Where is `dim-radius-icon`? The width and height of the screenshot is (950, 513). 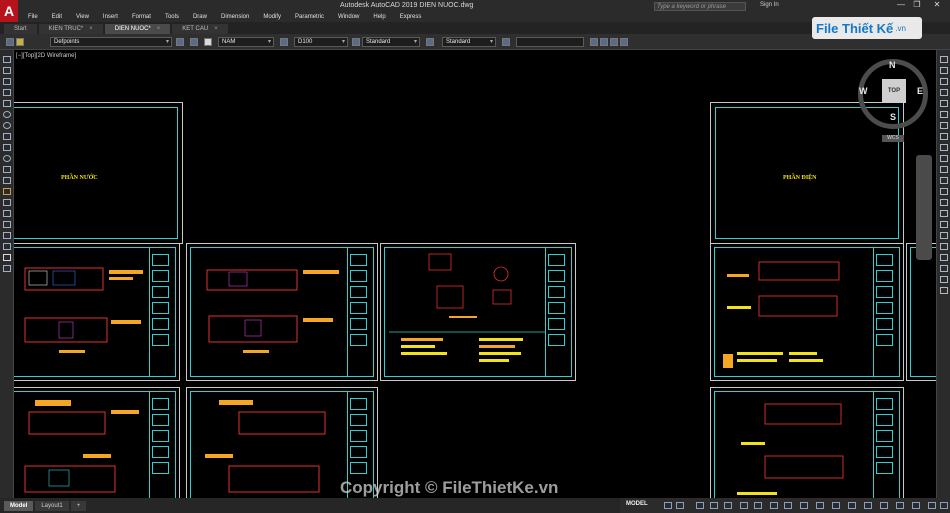 dim-radius-icon is located at coordinates (944, 257).